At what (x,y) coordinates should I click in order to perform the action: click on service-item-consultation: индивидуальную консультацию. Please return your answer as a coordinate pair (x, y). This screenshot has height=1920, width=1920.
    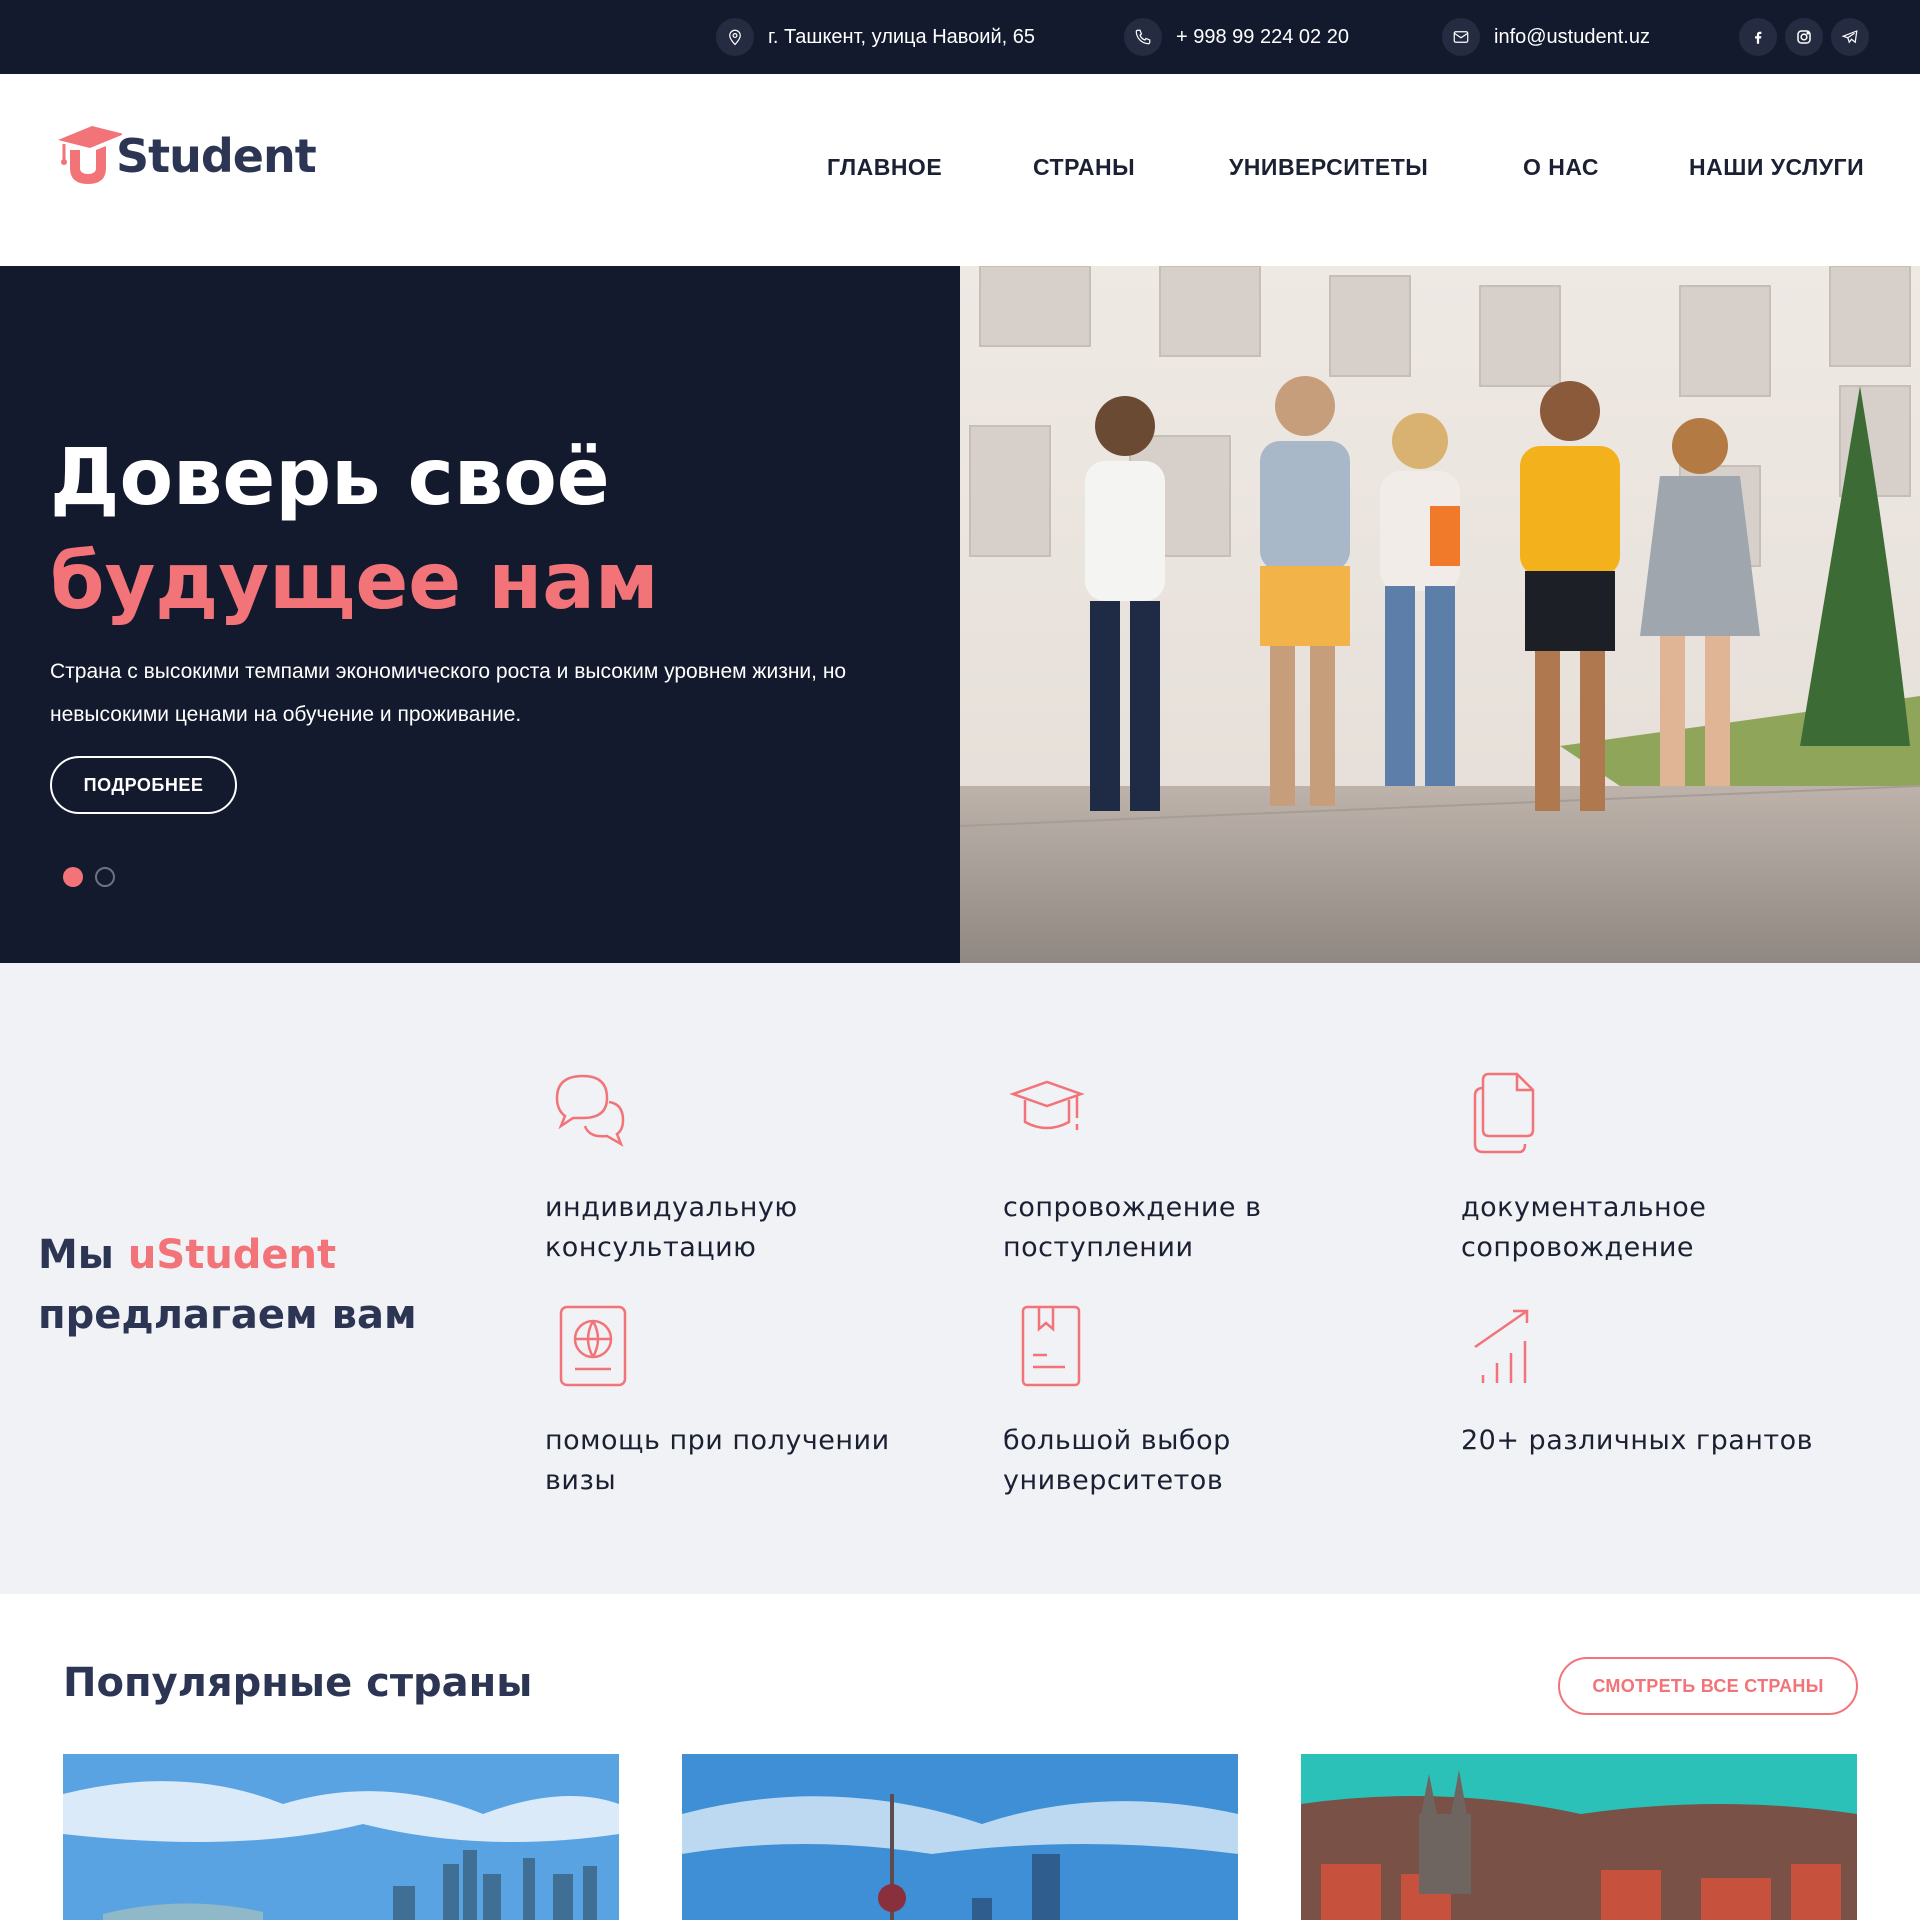
    Looking at the image, I should click on (725, 1168).